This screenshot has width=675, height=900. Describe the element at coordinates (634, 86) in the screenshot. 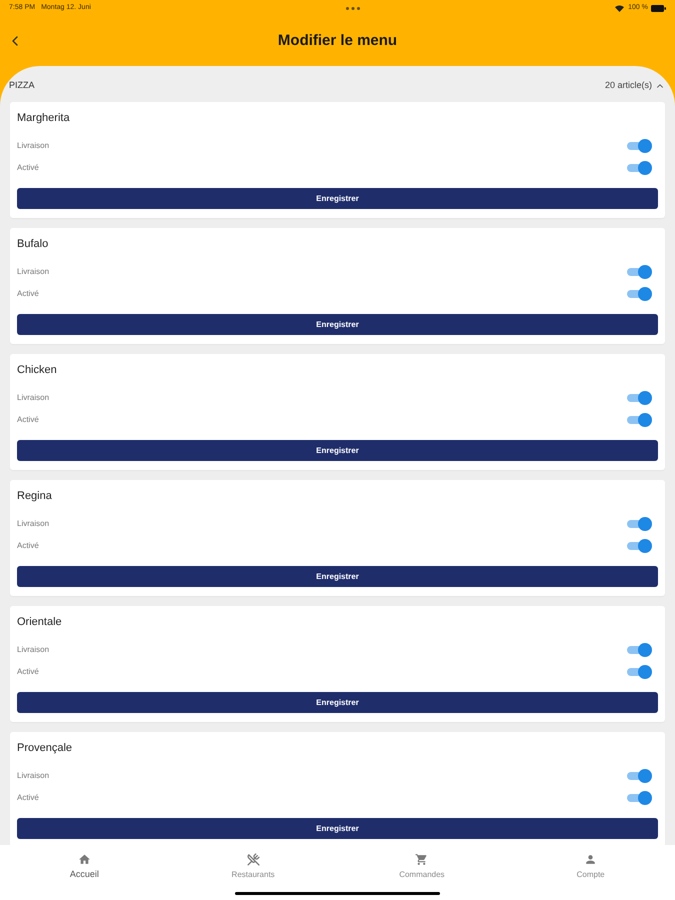

I see `section-toggle: 20 article(s)` at that location.